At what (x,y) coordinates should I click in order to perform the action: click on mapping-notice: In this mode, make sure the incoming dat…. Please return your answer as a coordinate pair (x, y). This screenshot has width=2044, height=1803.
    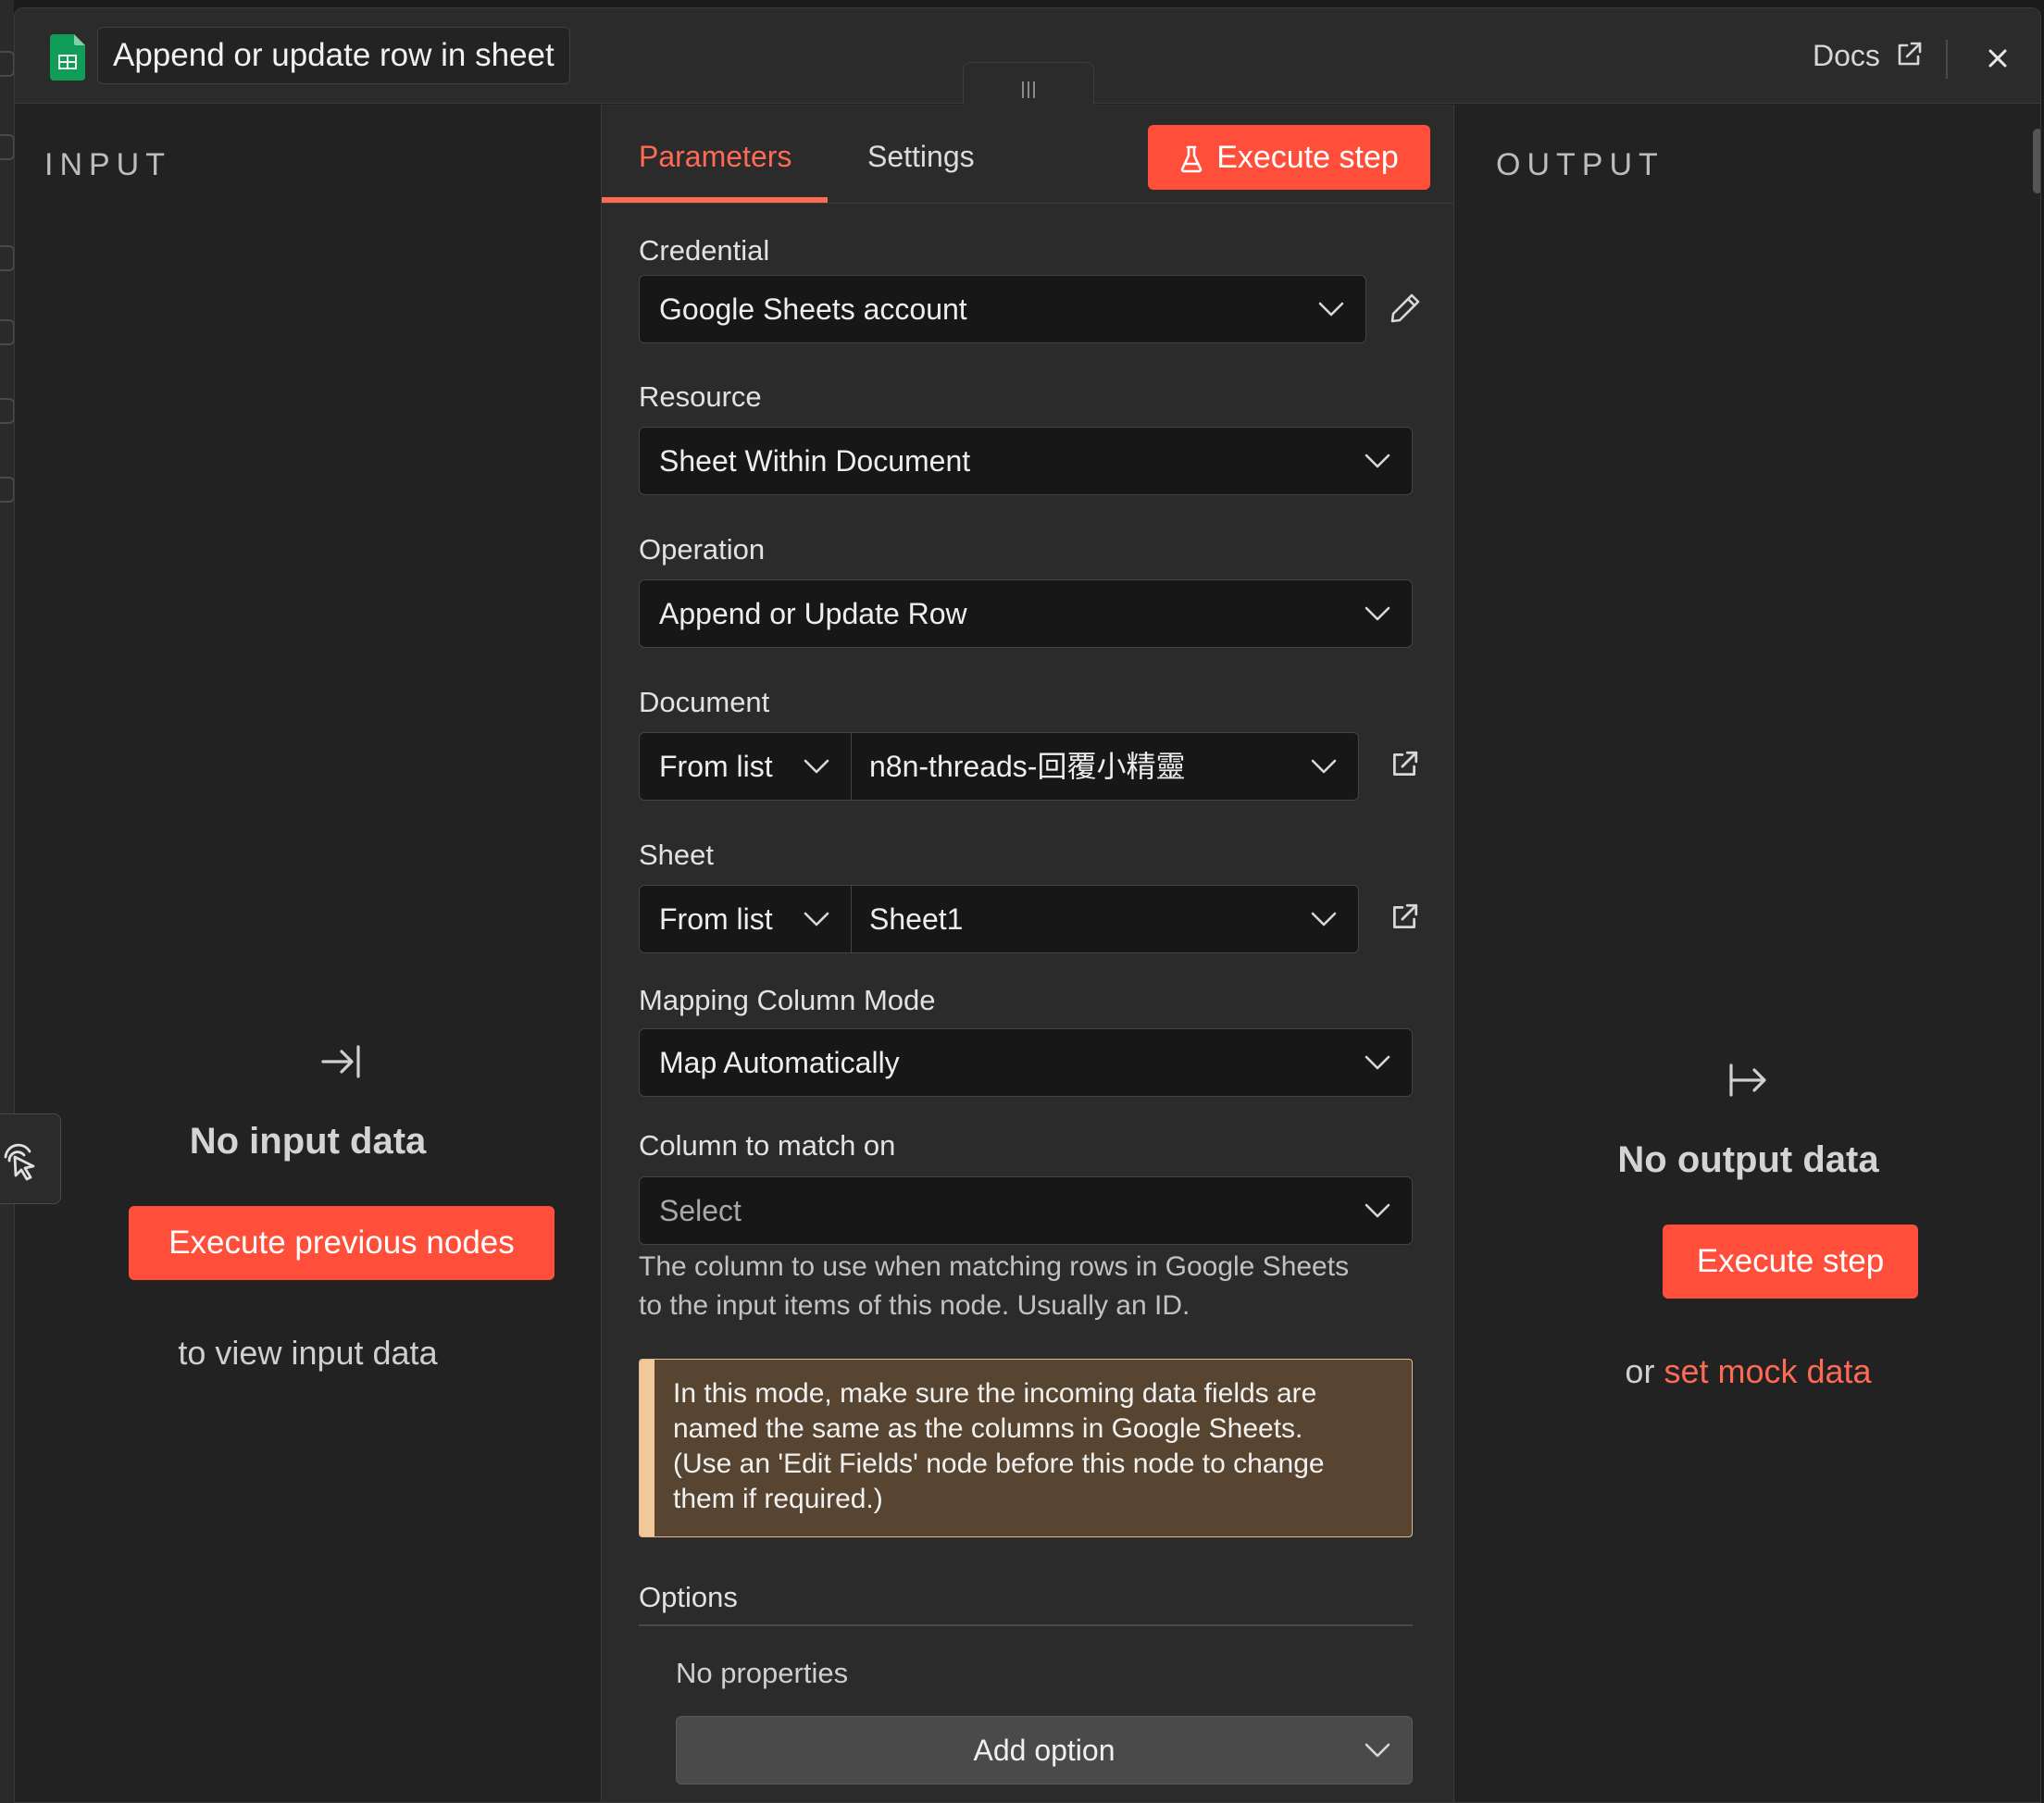
    Looking at the image, I should click on (1026, 1448).